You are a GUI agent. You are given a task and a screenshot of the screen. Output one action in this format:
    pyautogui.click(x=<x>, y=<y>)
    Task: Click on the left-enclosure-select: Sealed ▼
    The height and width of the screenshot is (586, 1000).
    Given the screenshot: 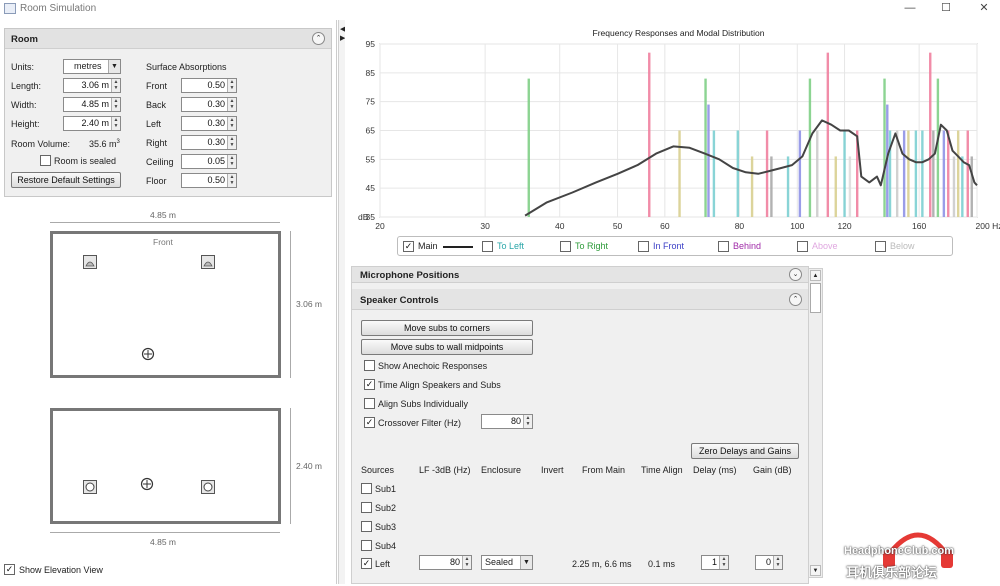 What is the action you would take?
    pyautogui.click(x=507, y=562)
    